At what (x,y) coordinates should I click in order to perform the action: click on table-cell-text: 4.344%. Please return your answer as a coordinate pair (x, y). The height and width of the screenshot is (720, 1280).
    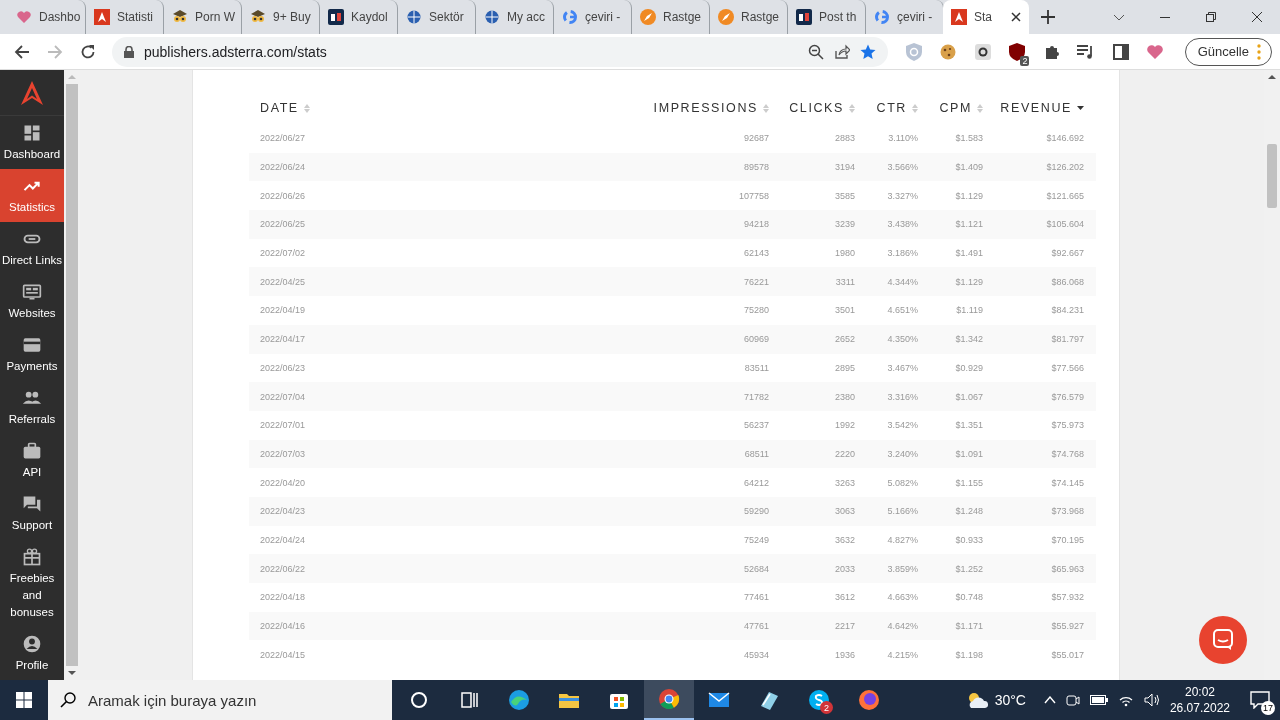
    Looking at the image, I should click on (902, 281).